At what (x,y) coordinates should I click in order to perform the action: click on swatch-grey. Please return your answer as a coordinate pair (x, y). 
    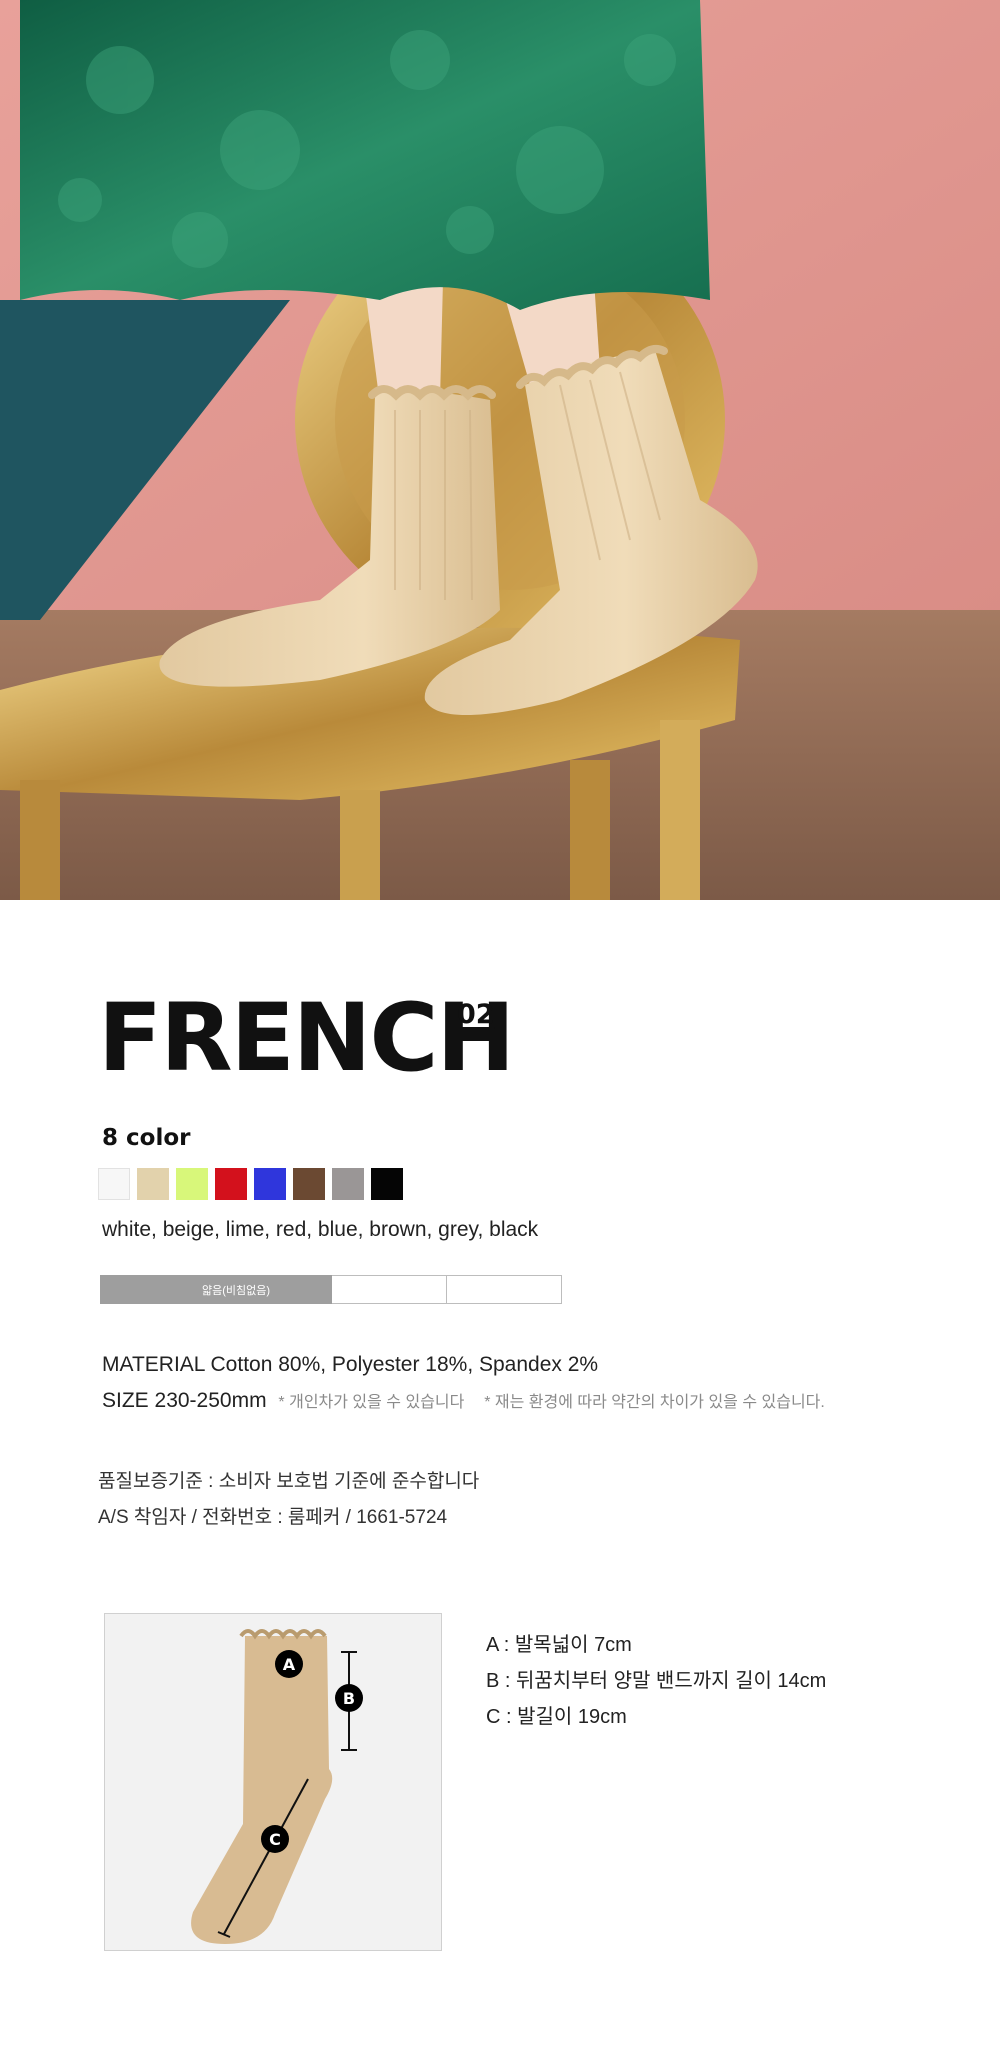
    Looking at the image, I should click on (348, 1184).